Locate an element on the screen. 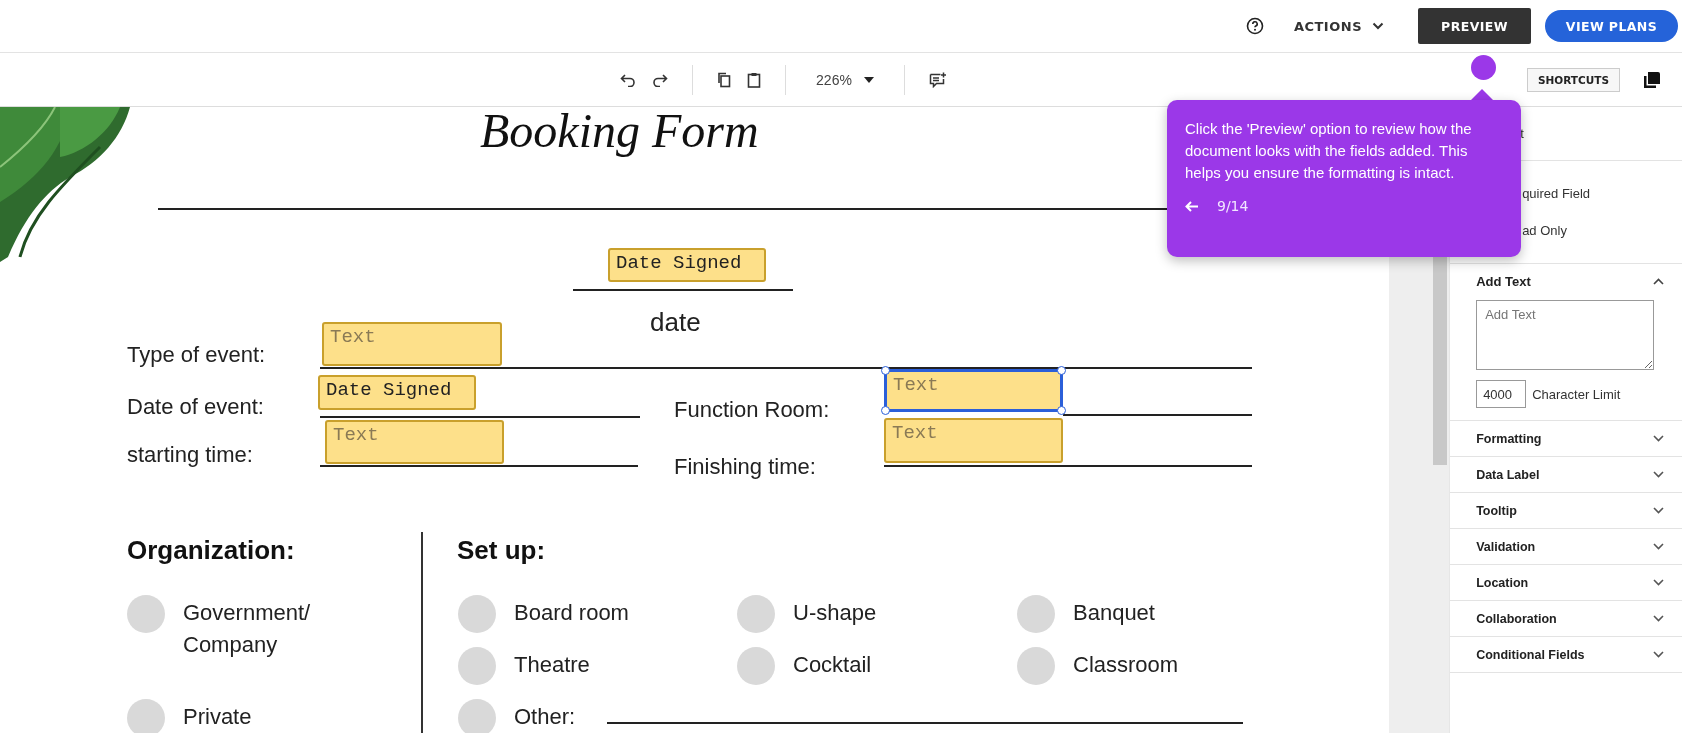 The image size is (1682, 733). panel-heading: t is located at coordinates (1522, 133).